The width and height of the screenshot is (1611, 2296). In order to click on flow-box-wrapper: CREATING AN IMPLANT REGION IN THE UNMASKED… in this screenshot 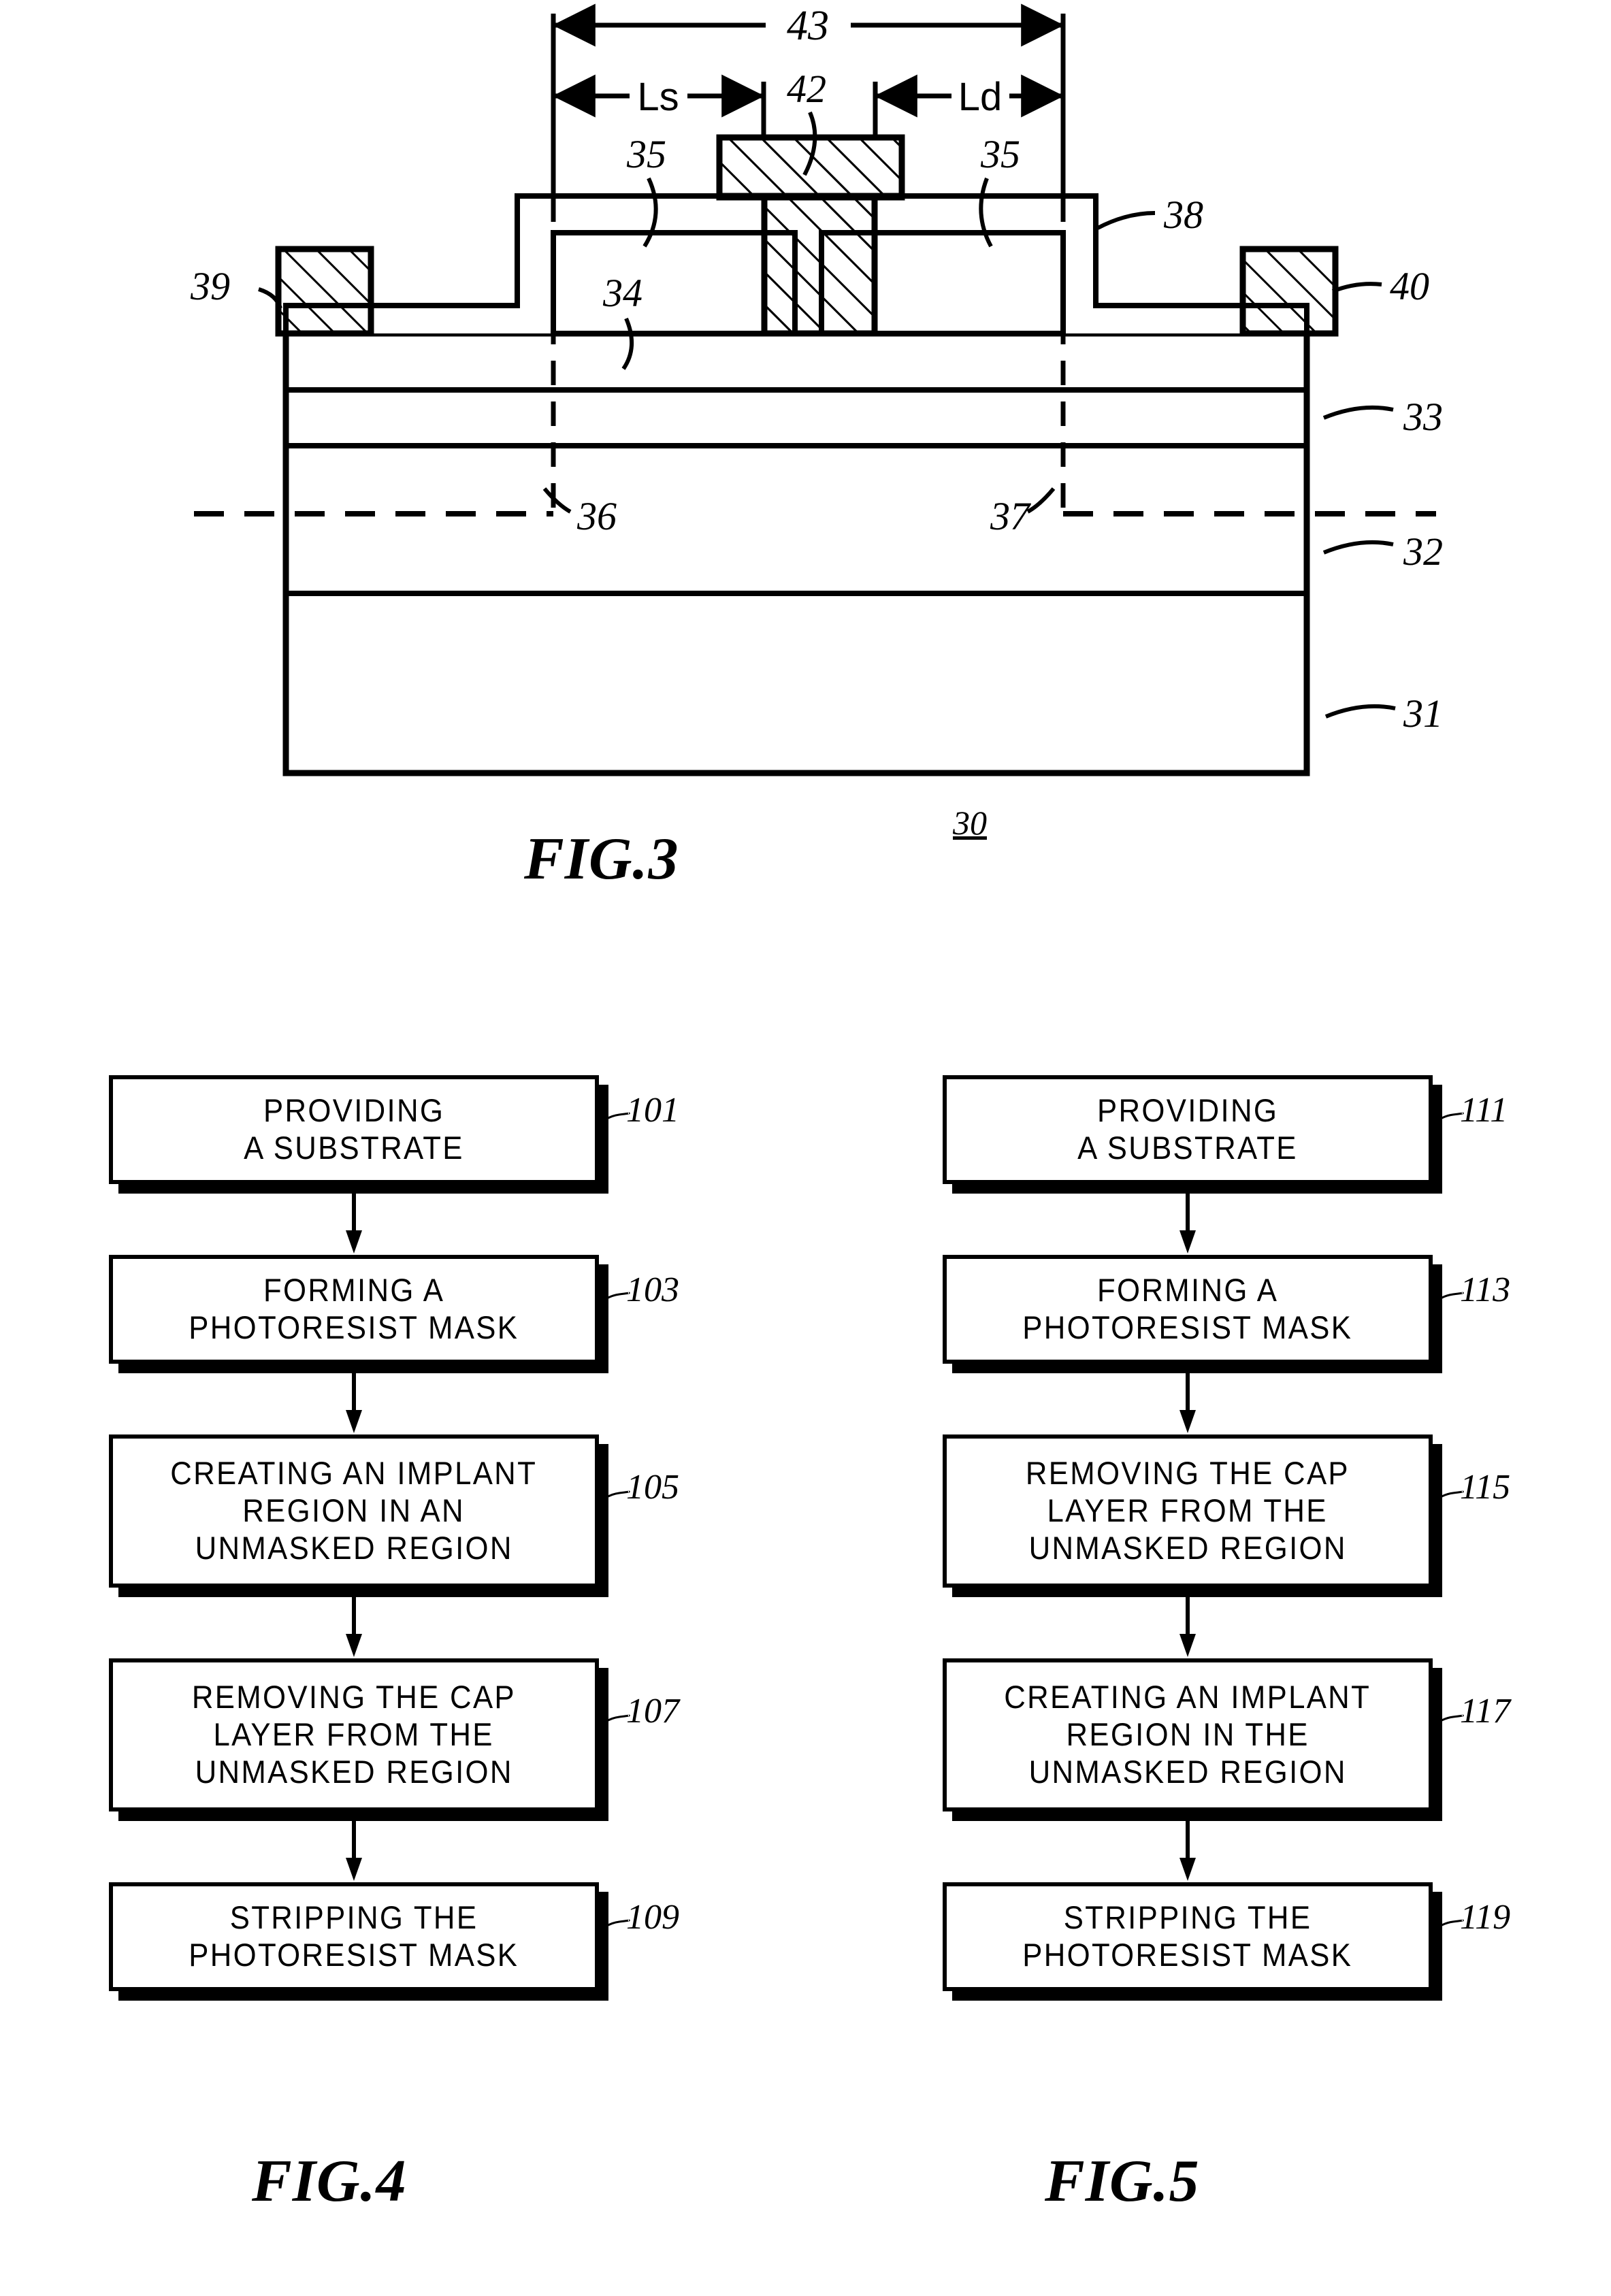, I will do `click(1226, 1734)`.